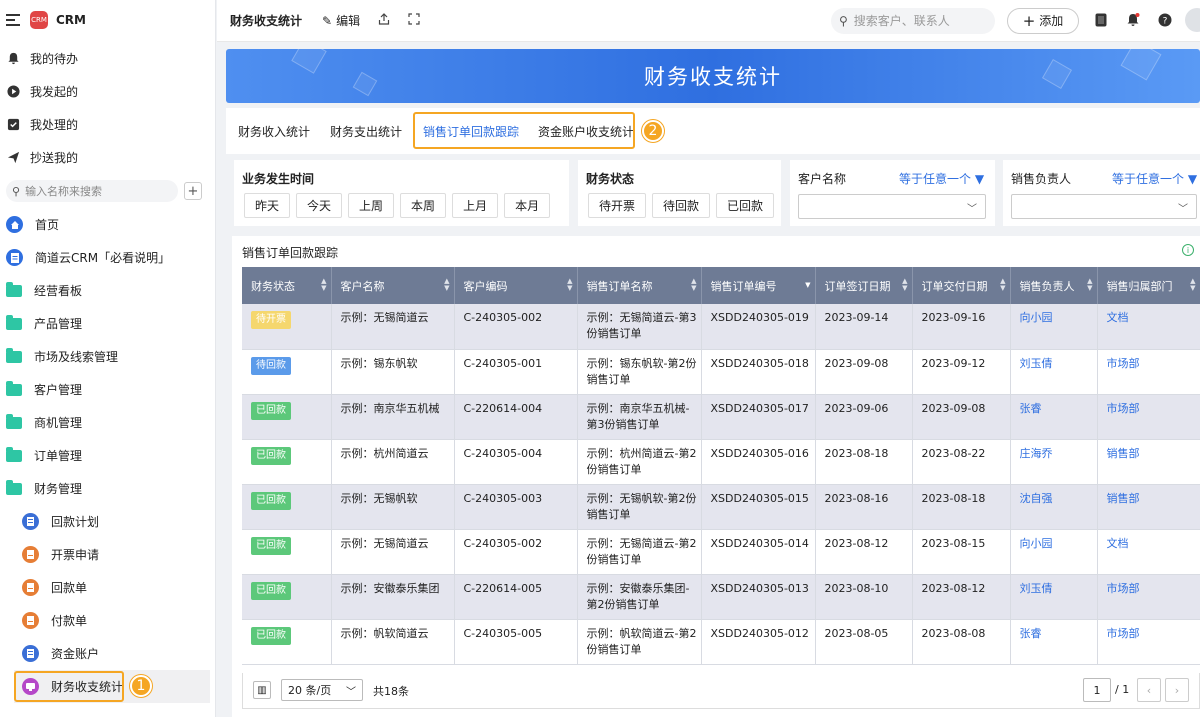 This screenshot has width=1200, height=717. What do you see at coordinates (1036, 453) in the screenshot?
I see `owner-link: 庄海乔` at bounding box center [1036, 453].